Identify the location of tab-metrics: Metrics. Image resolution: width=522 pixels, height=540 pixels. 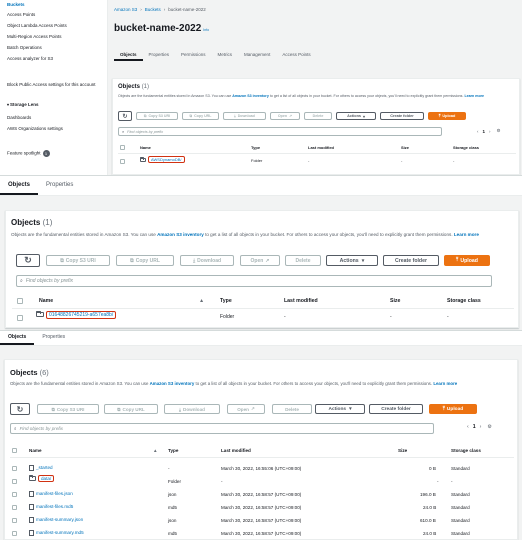
(225, 55).